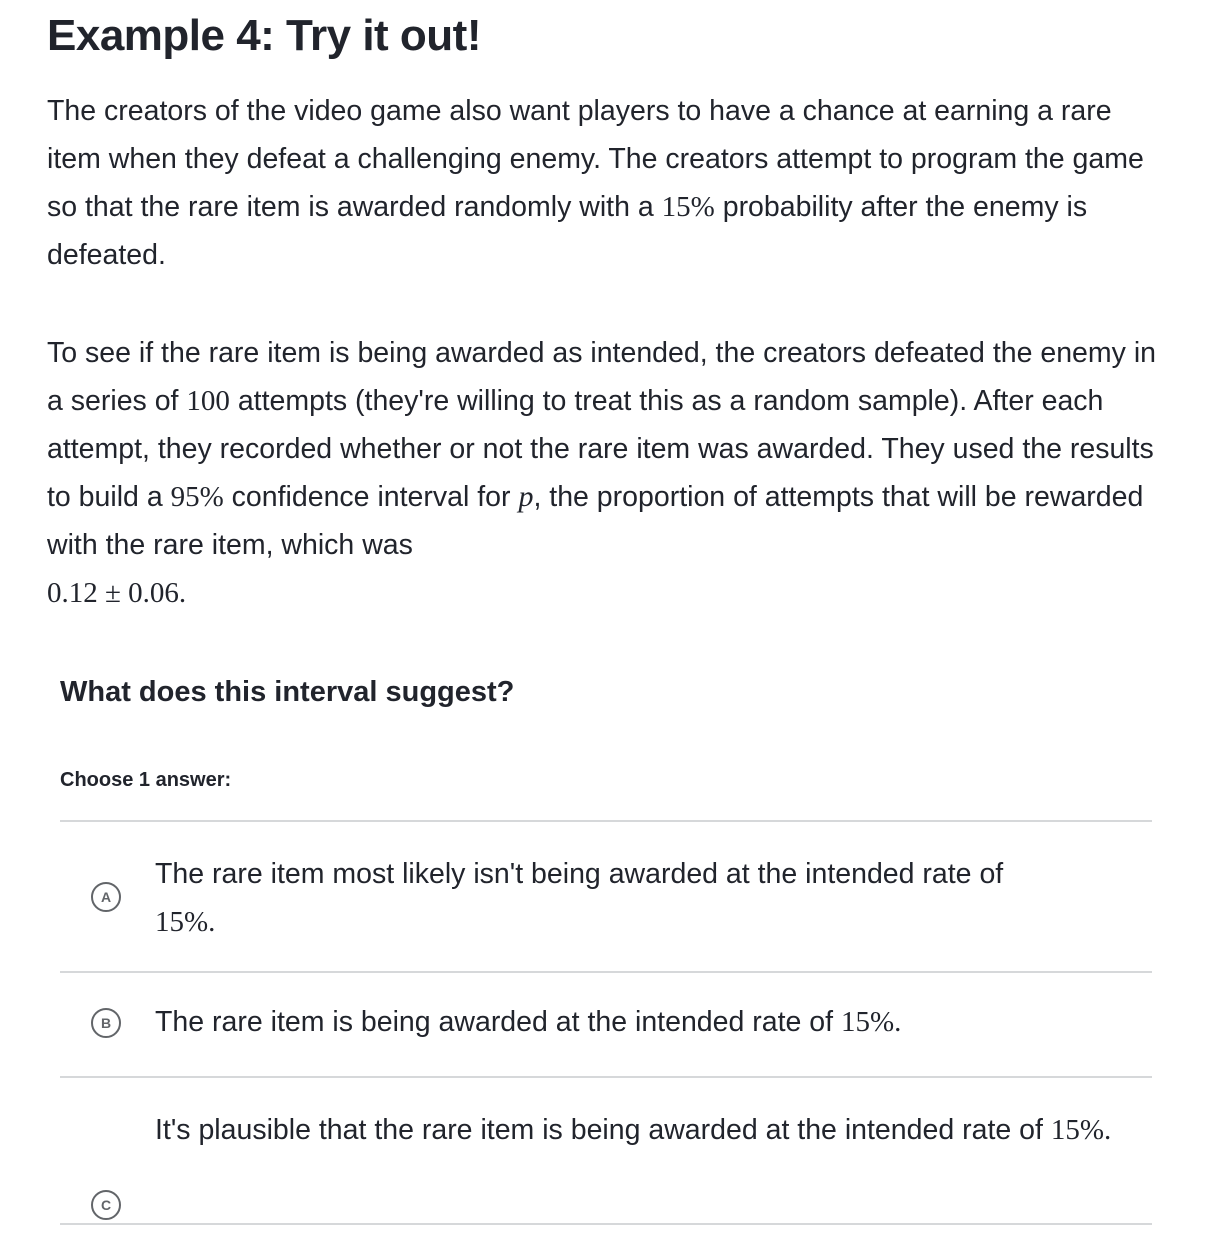 The image size is (1212, 1256). I want to click on math-confidence-level: 95%, so click(197, 497).